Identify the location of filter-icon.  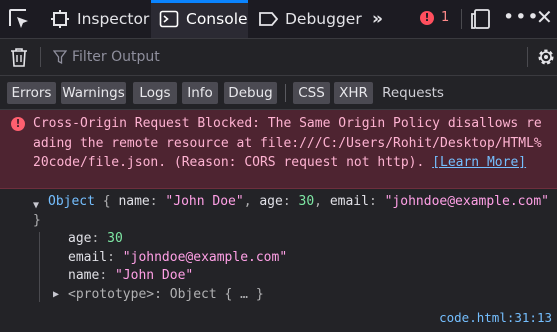
(60, 57).